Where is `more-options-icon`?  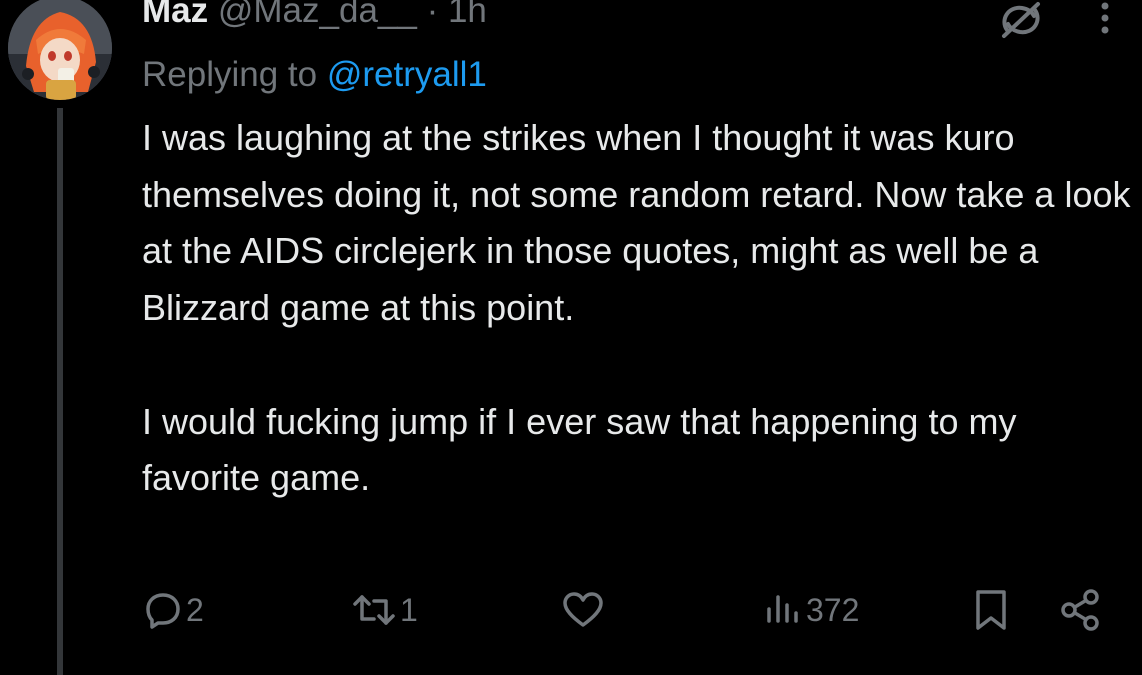 more-options-icon is located at coordinates (1105, 20).